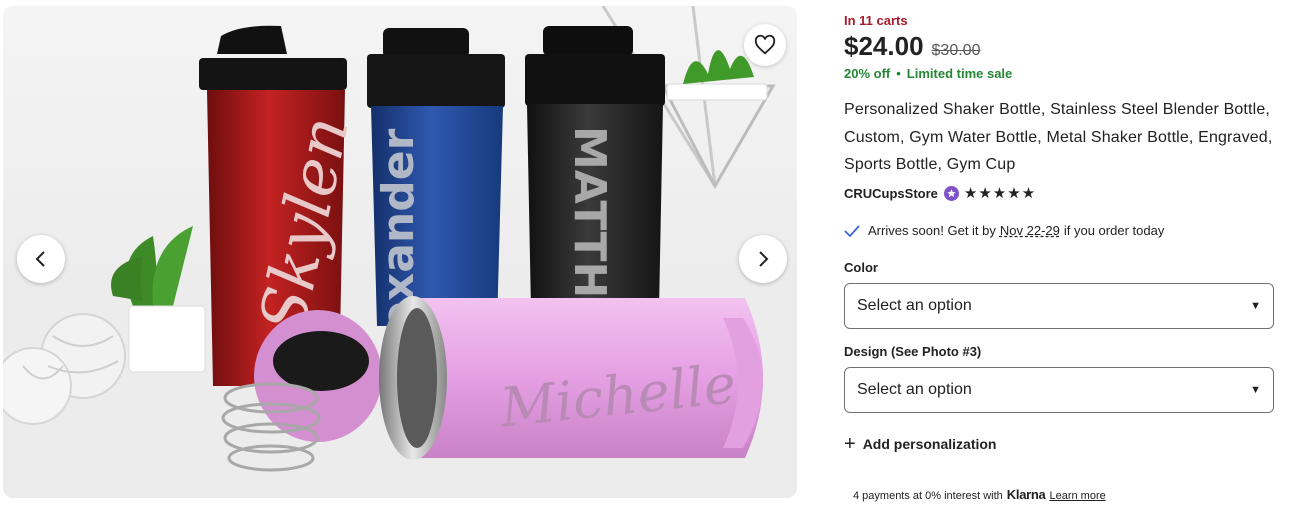  I want to click on add-personalization-button: + Add personalization, so click(920, 444).